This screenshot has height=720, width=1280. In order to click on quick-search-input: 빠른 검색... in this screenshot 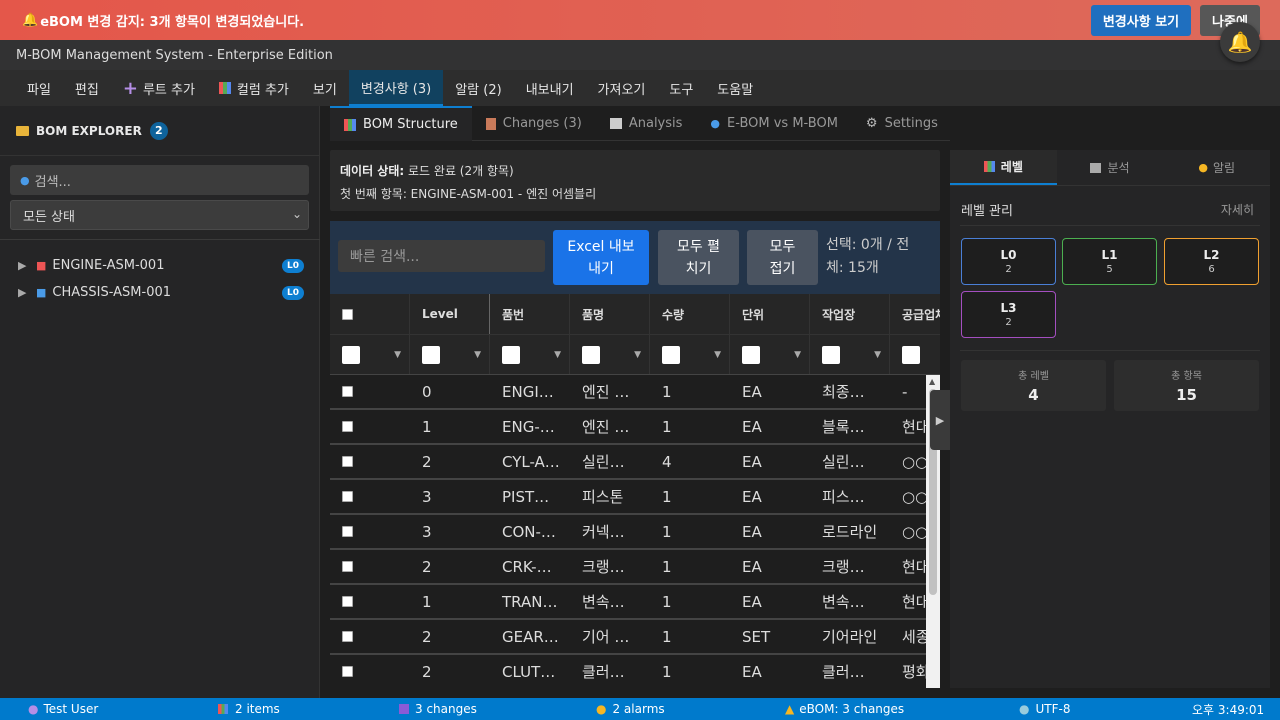, I will do `click(441, 256)`.